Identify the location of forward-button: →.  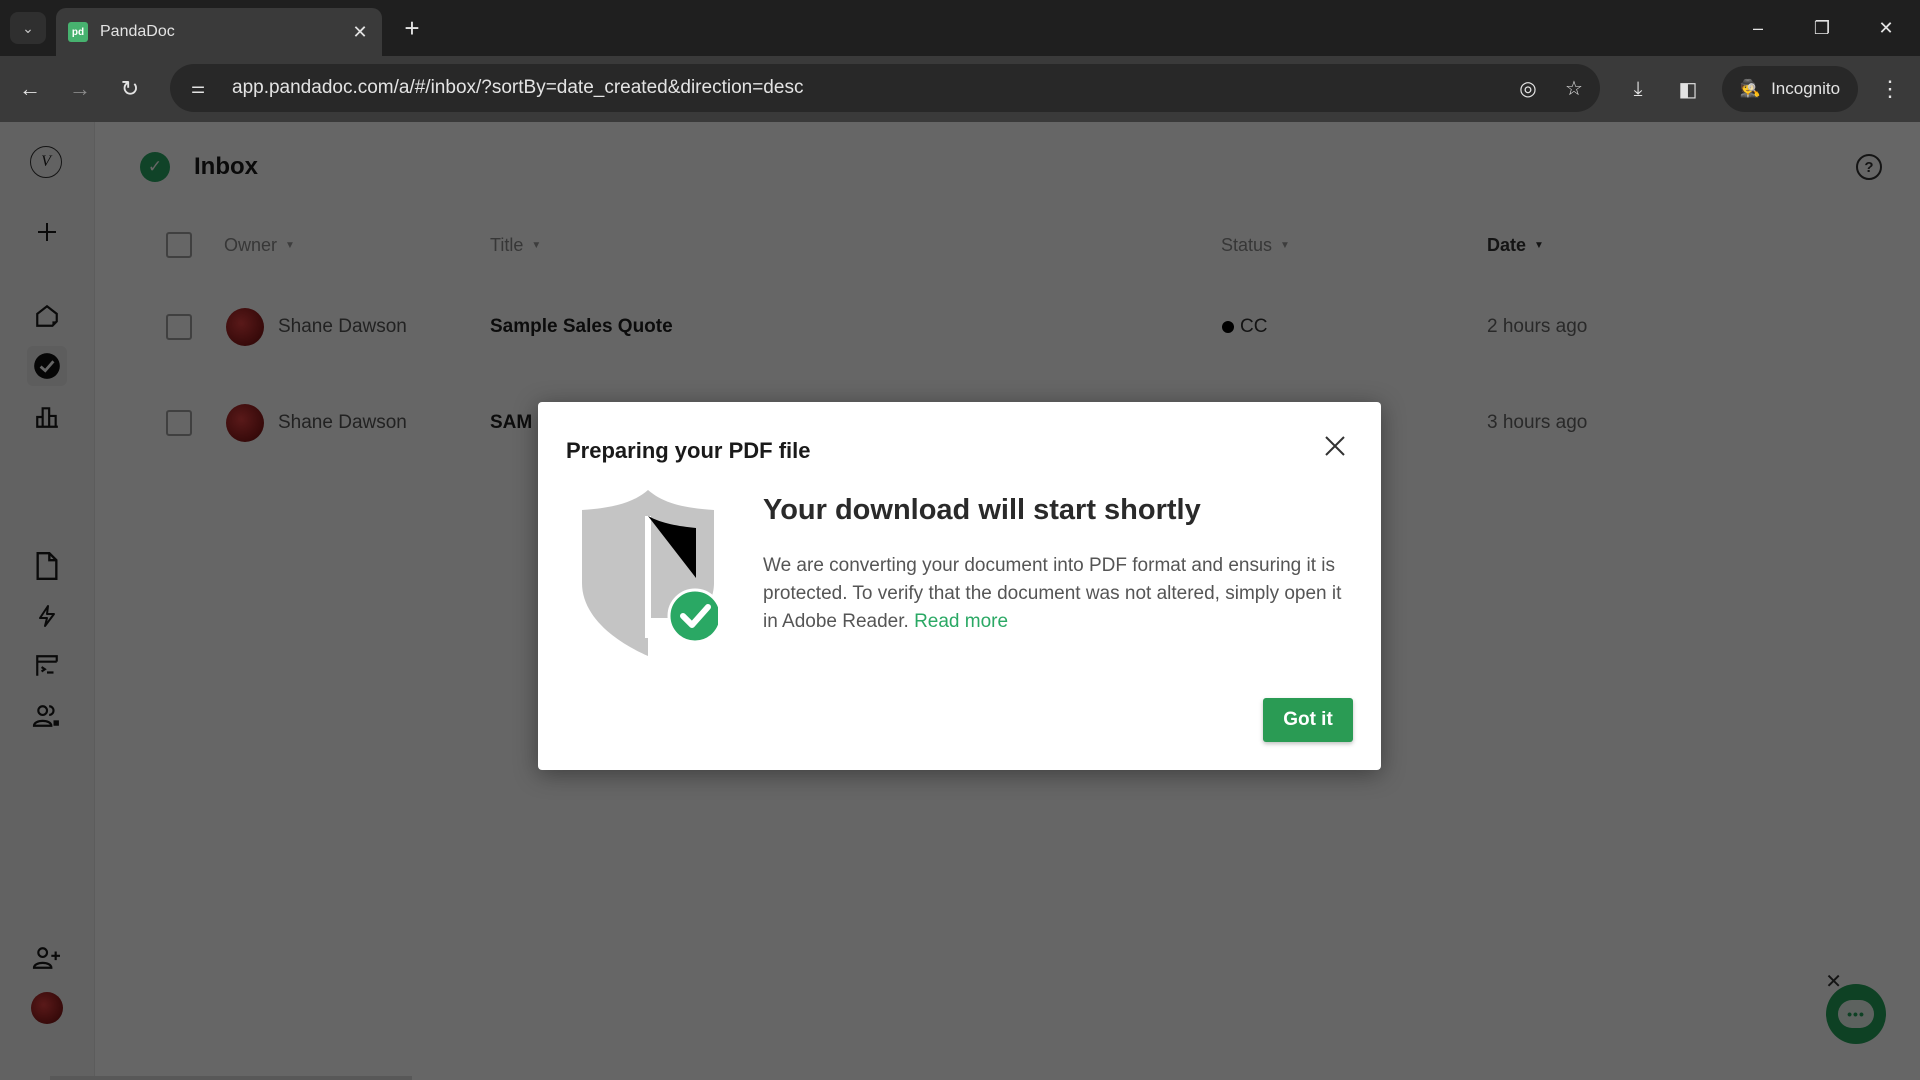
(80, 89).